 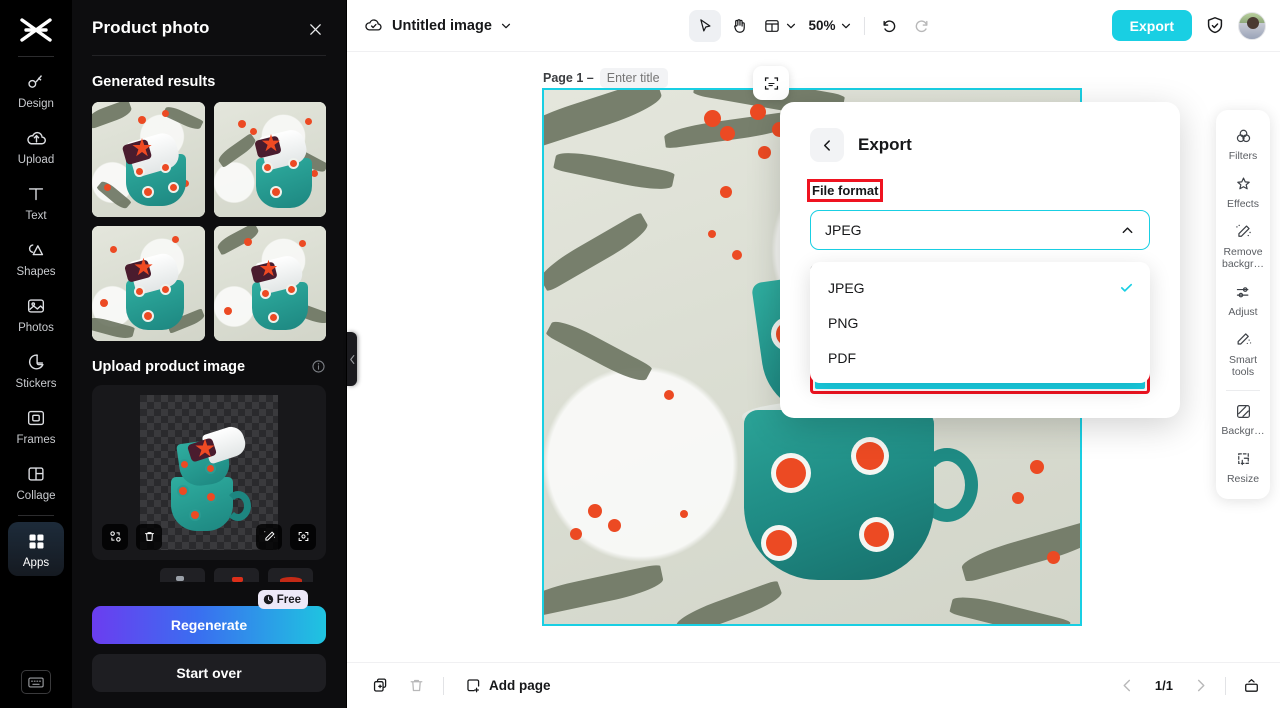 What do you see at coordinates (36, 202) in the screenshot?
I see `sidebar-item-text: Text` at bounding box center [36, 202].